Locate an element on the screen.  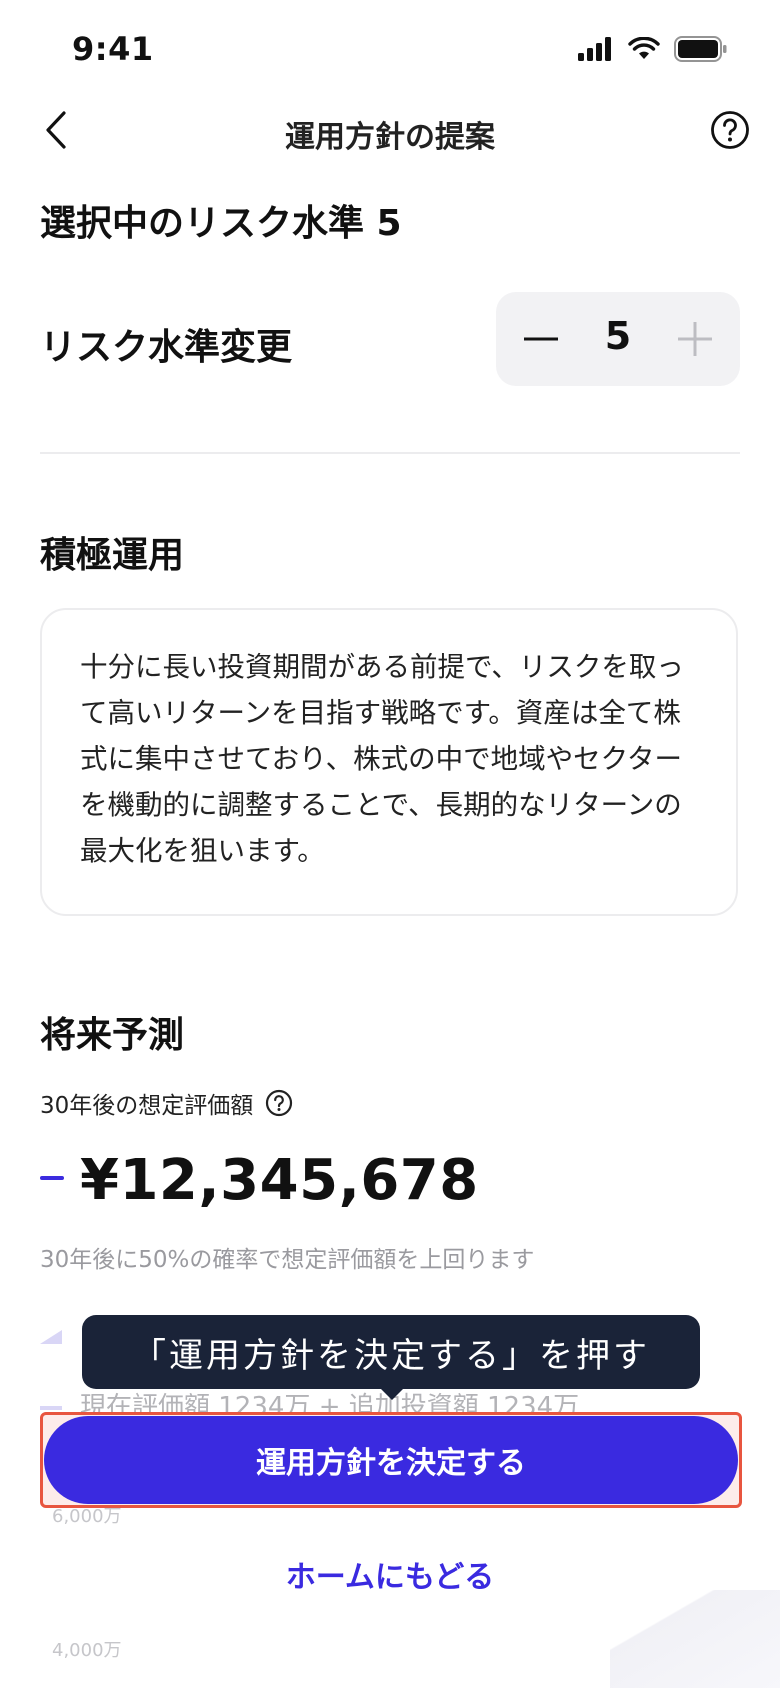
nav-bar: 運用方針の提案 is located at coordinates (390, 130).